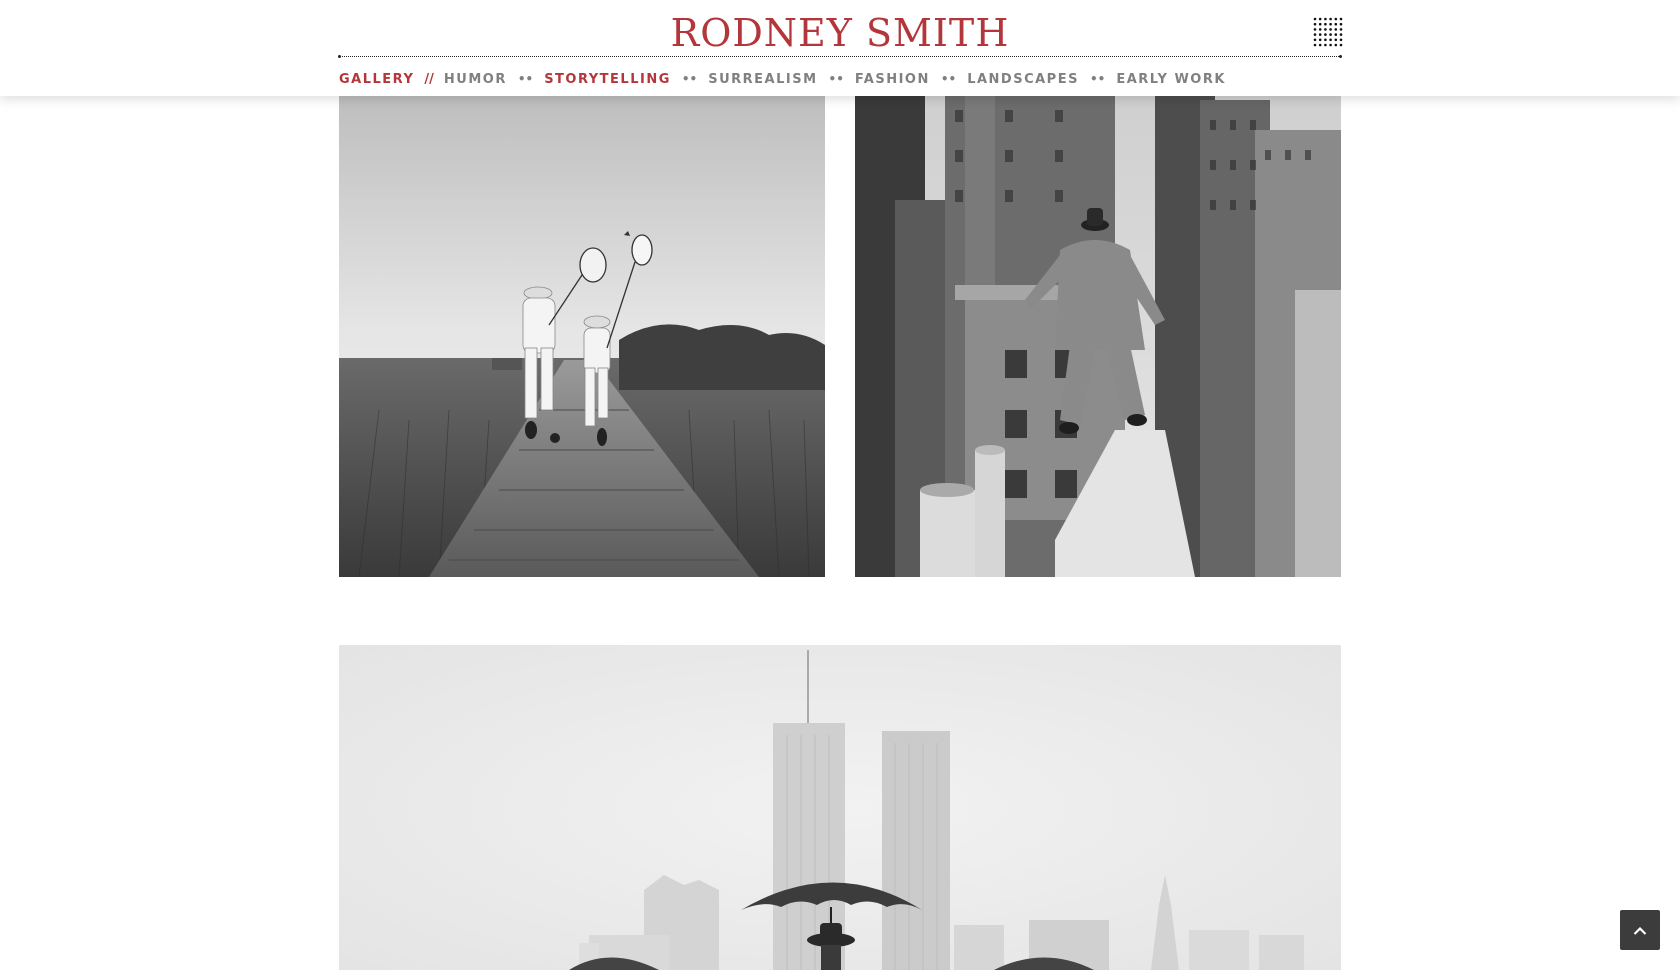  I want to click on nav-surrealism: SURREALISM, so click(762, 79).